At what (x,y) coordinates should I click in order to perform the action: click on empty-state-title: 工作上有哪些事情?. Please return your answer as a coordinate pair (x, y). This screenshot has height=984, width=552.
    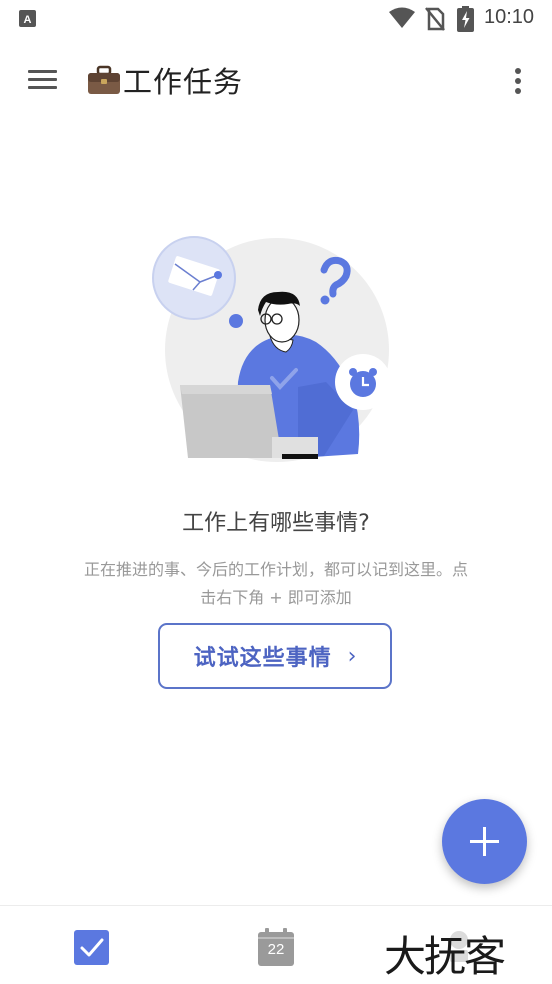
    Looking at the image, I should click on (276, 523).